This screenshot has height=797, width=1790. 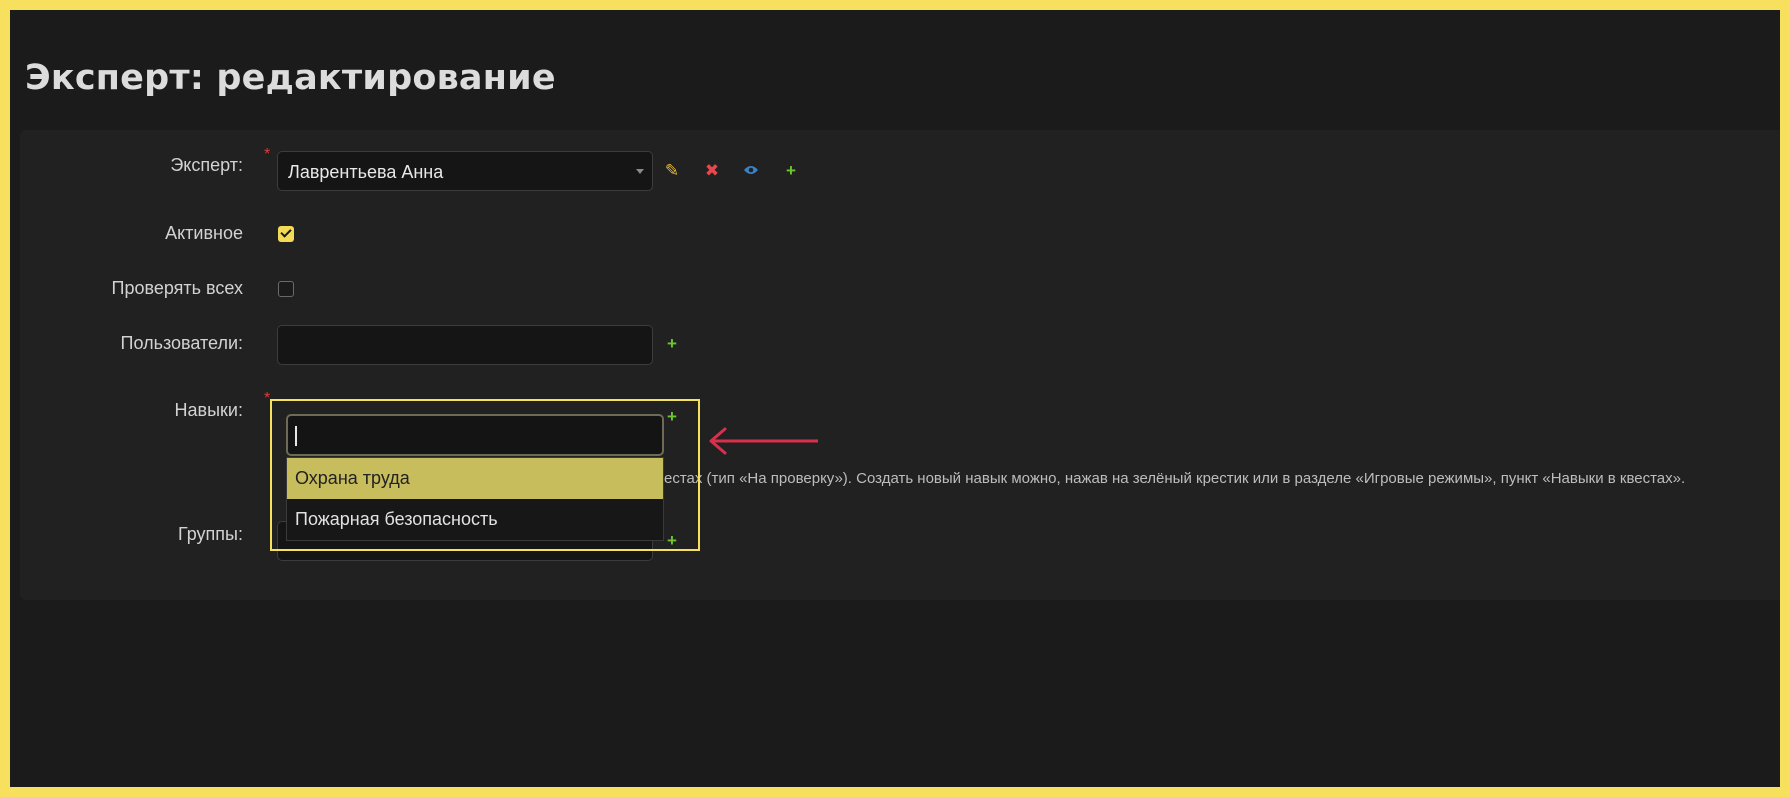 What do you see at coordinates (208, 410) in the screenshot?
I see `skills-label: Навыки:` at bounding box center [208, 410].